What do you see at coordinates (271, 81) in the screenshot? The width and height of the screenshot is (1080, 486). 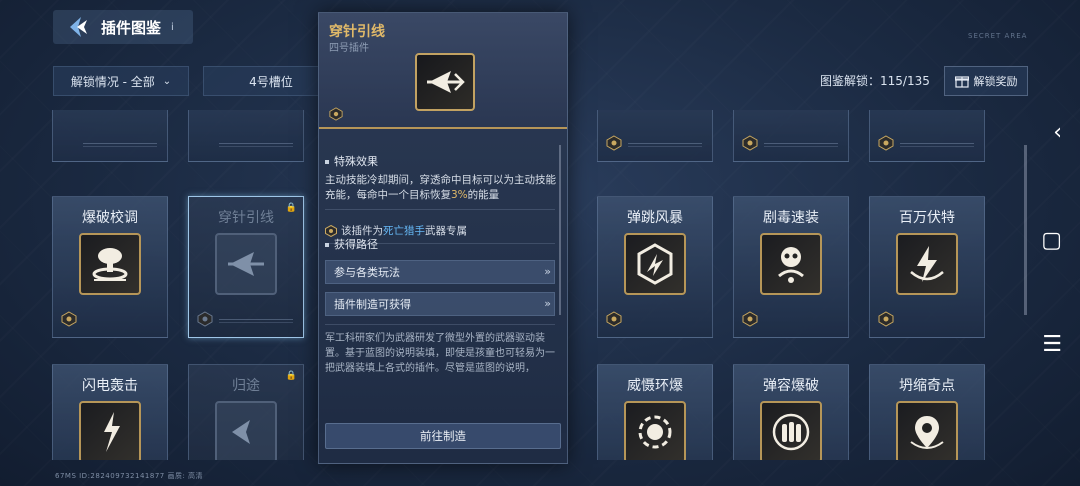 I see `slot-filter-label: 4号槽位` at bounding box center [271, 81].